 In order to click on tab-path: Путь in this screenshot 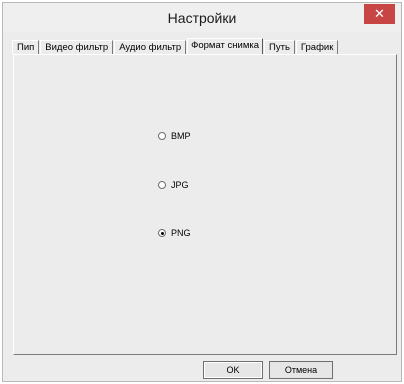, I will do `click(279, 47)`.